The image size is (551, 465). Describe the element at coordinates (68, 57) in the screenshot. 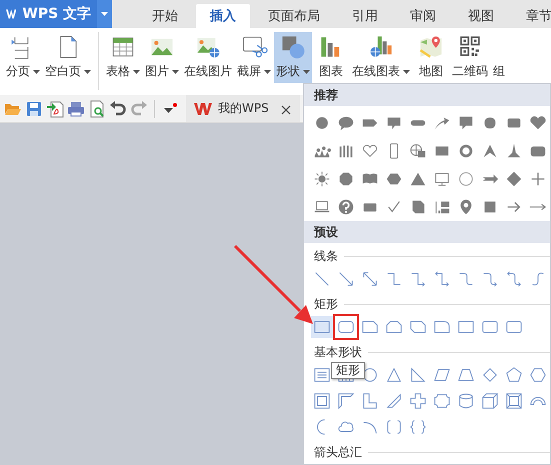

I see `ribbon-button: 空白页` at that location.